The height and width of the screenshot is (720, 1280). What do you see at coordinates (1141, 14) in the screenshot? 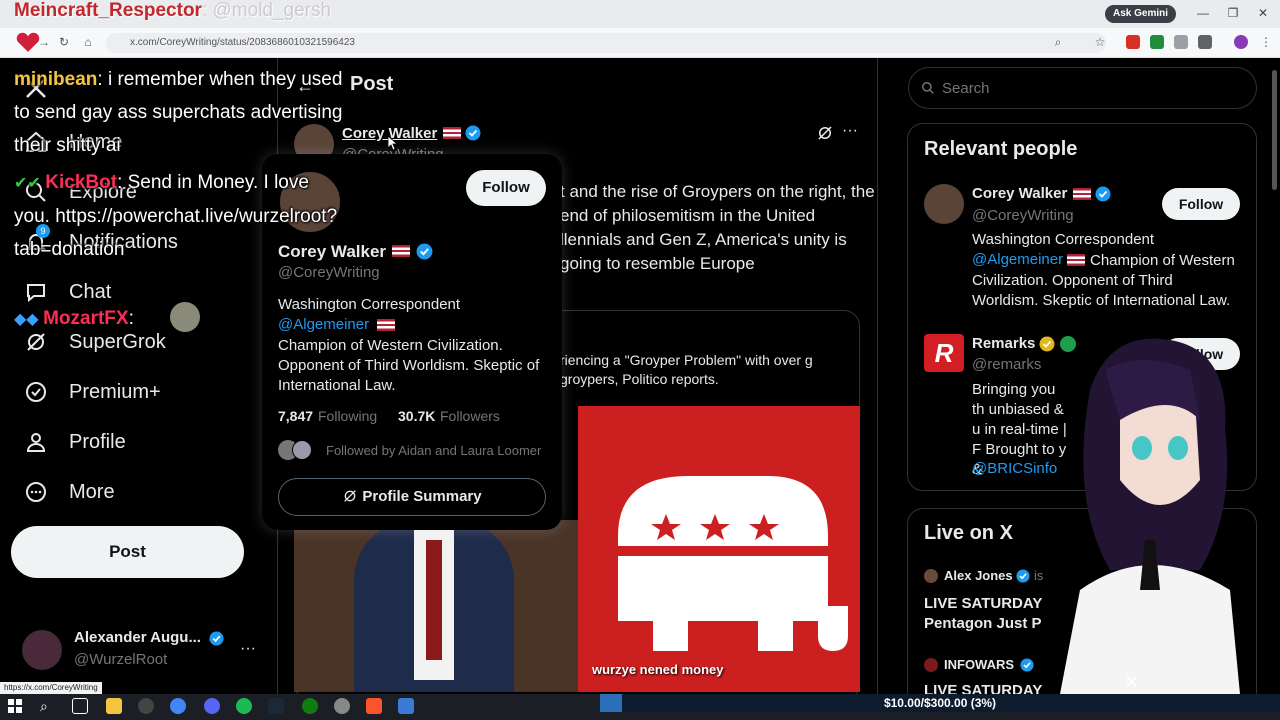
I see `ask-gemini-button: Ask Gemini` at bounding box center [1141, 14].